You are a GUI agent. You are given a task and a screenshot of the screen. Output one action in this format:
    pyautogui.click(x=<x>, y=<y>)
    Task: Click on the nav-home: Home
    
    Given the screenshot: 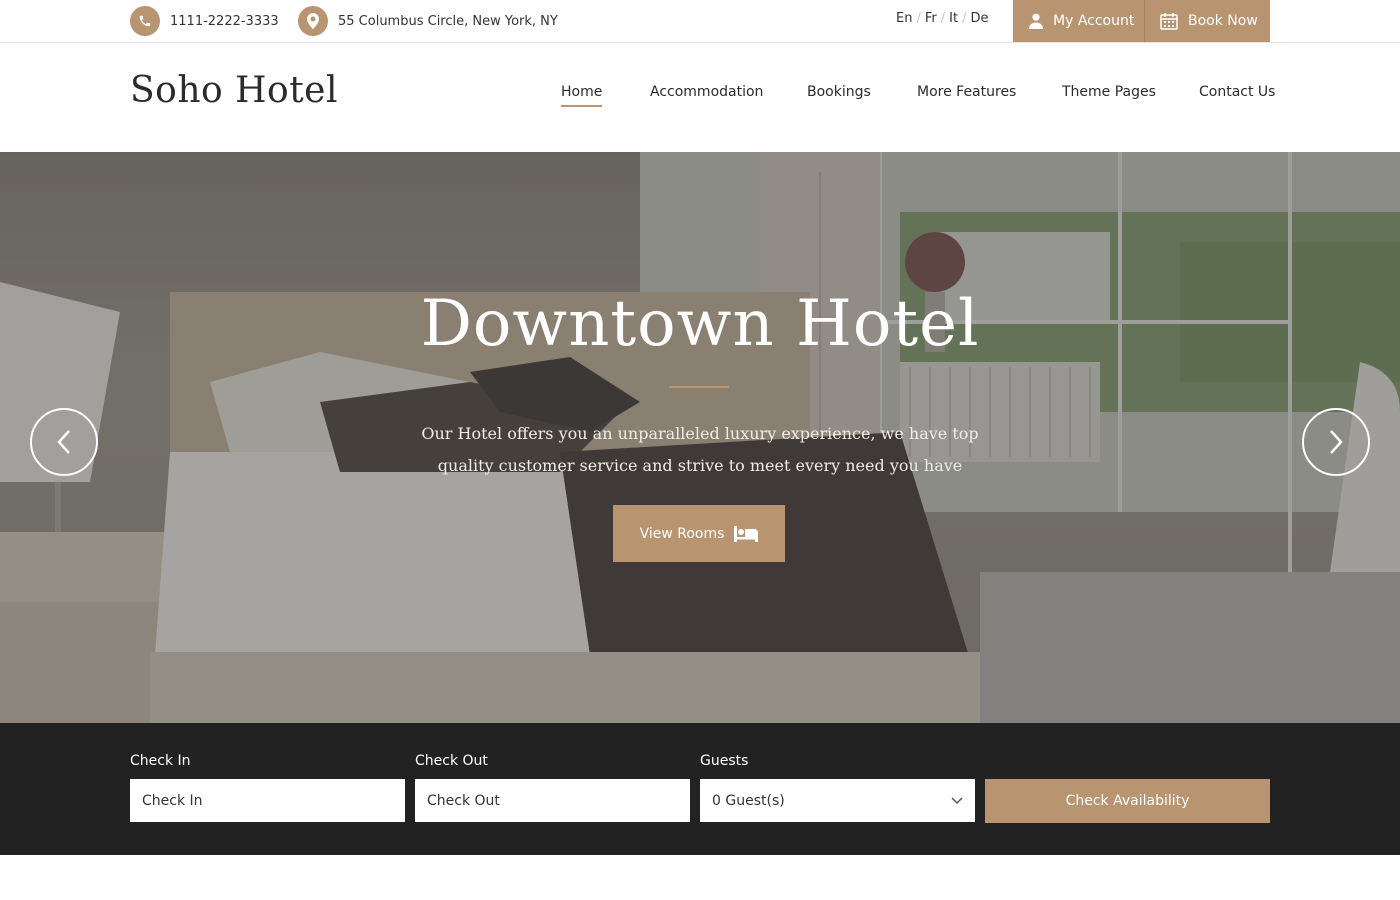 What is the action you would take?
    pyautogui.click(x=582, y=95)
    